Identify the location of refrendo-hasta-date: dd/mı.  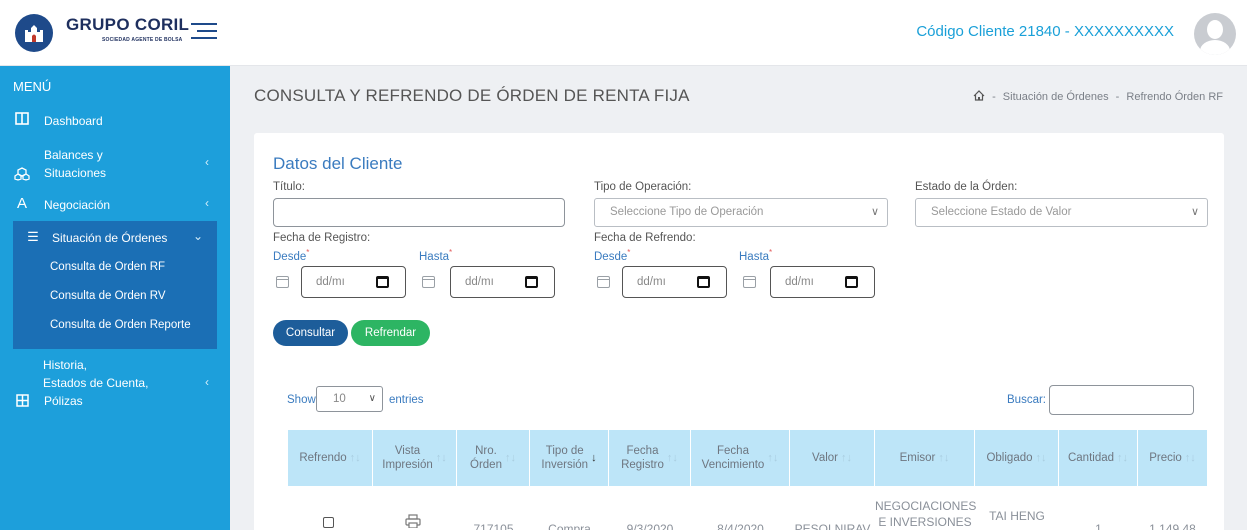
(822, 282).